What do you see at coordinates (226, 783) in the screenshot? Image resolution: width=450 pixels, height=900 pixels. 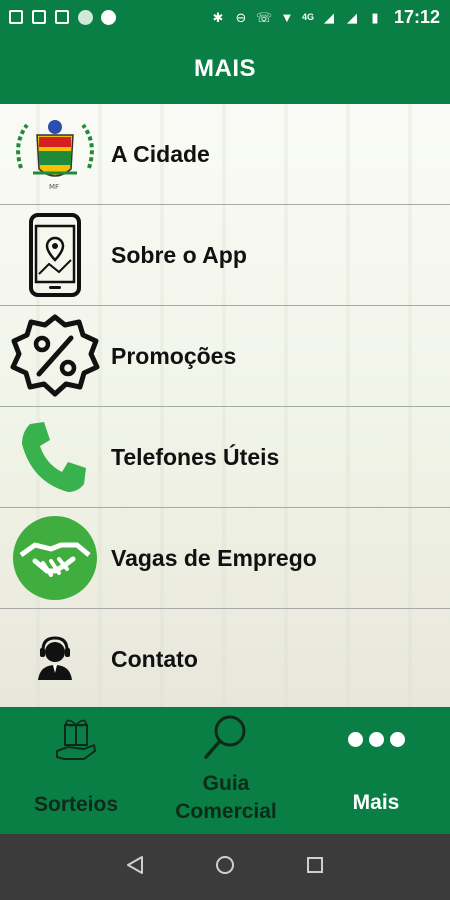 I see `nav-label-line1: Guia` at bounding box center [226, 783].